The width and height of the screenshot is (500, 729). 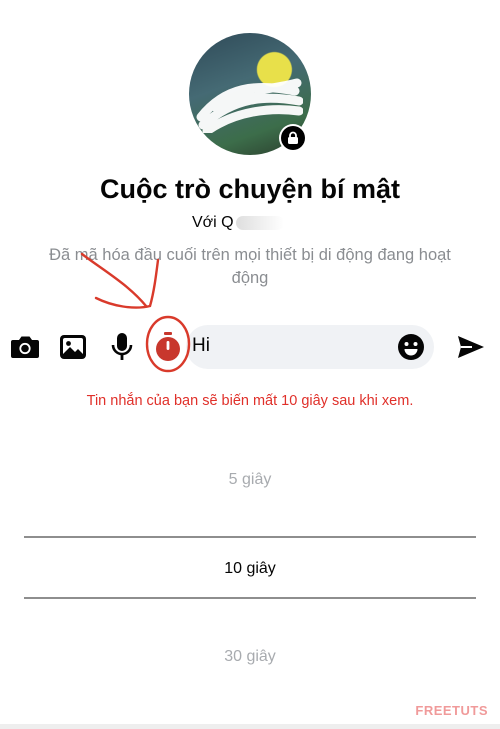 What do you see at coordinates (227, 222) in the screenshot?
I see `contact-name-partial: Q` at bounding box center [227, 222].